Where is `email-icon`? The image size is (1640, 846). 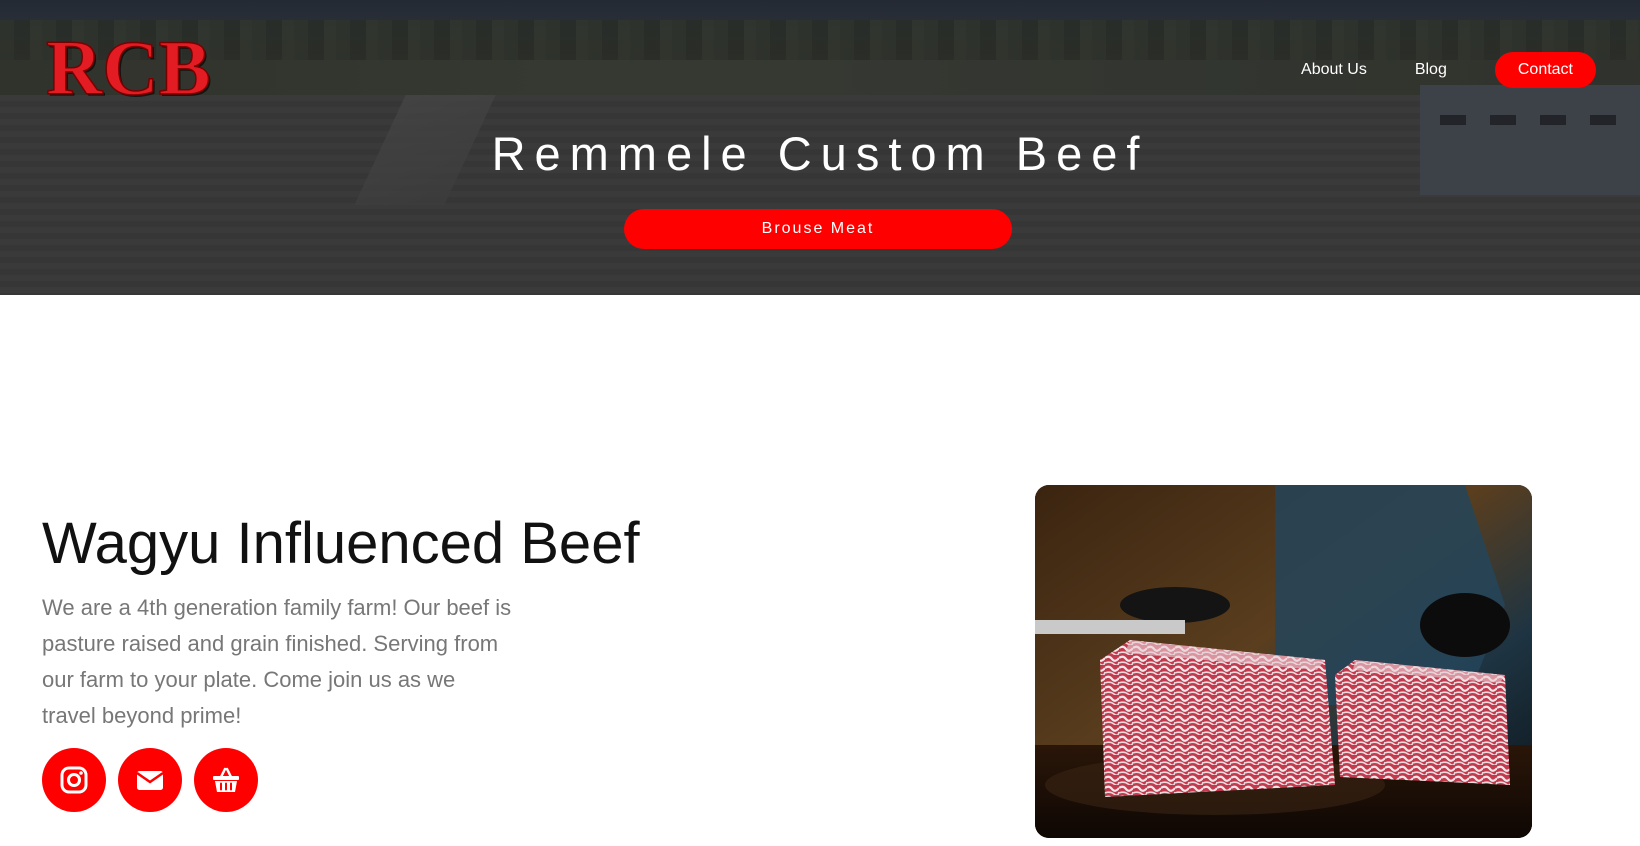 email-icon is located at coordinates (150, 780).